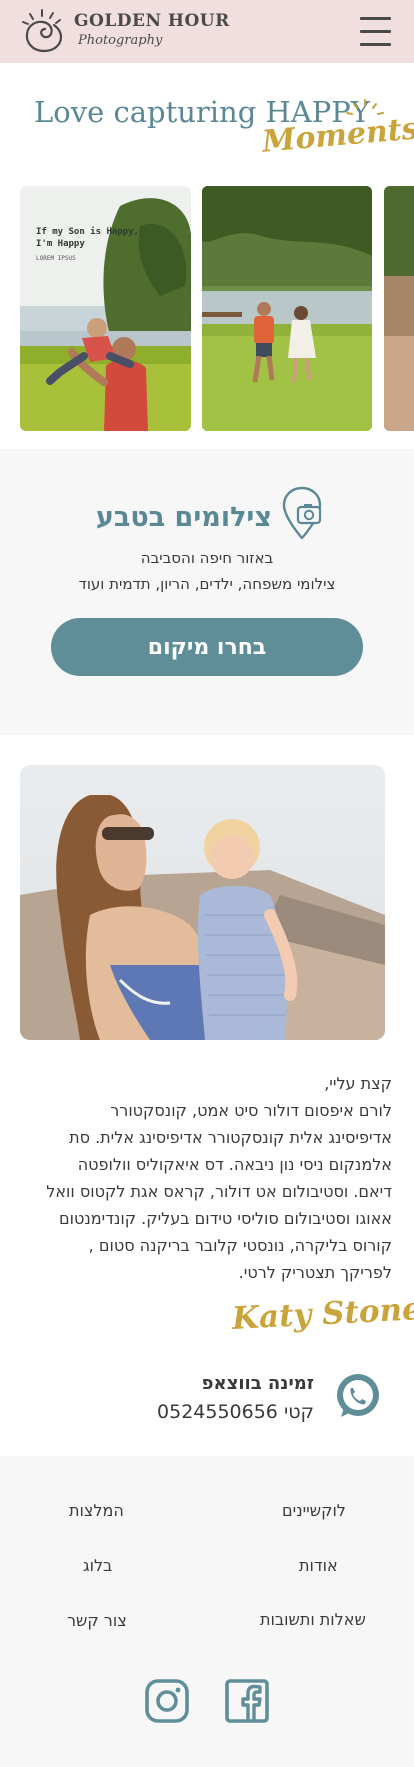  I want to click on footer-link-faq: שאלות ותשובות, so click(313, 1619).